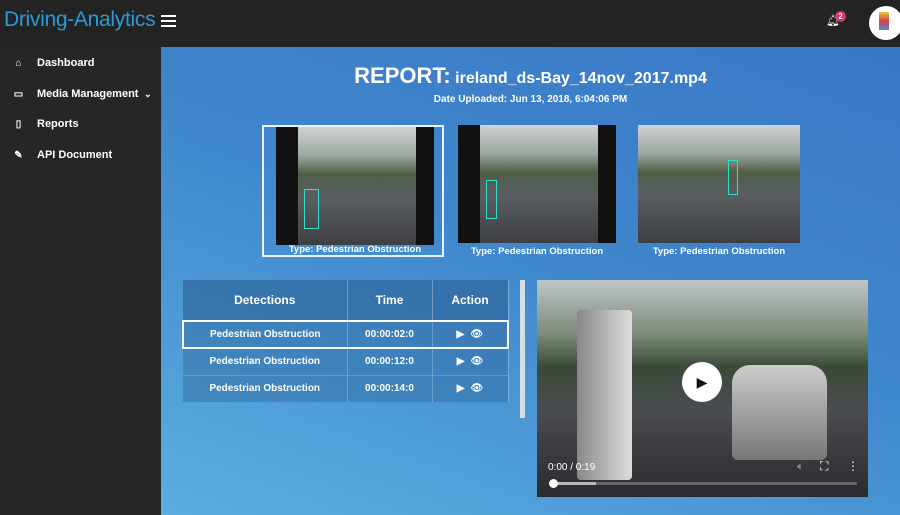 This screenshot has width=900, height=515. What do you see at coordinates (824, 466) in the screenshot?
I see `fullscreen-icon: ⛶` at bounding box center [824, 466].